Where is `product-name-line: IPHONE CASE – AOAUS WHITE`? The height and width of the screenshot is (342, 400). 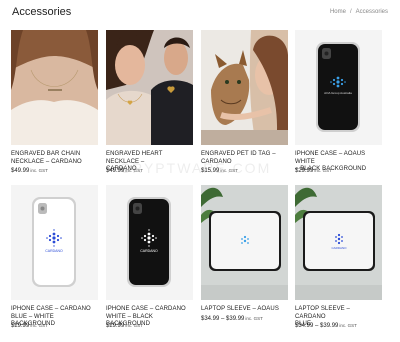 product-name-line: IPHONE CASE – AOAUS WHITE is located at coordinates (330, 158).